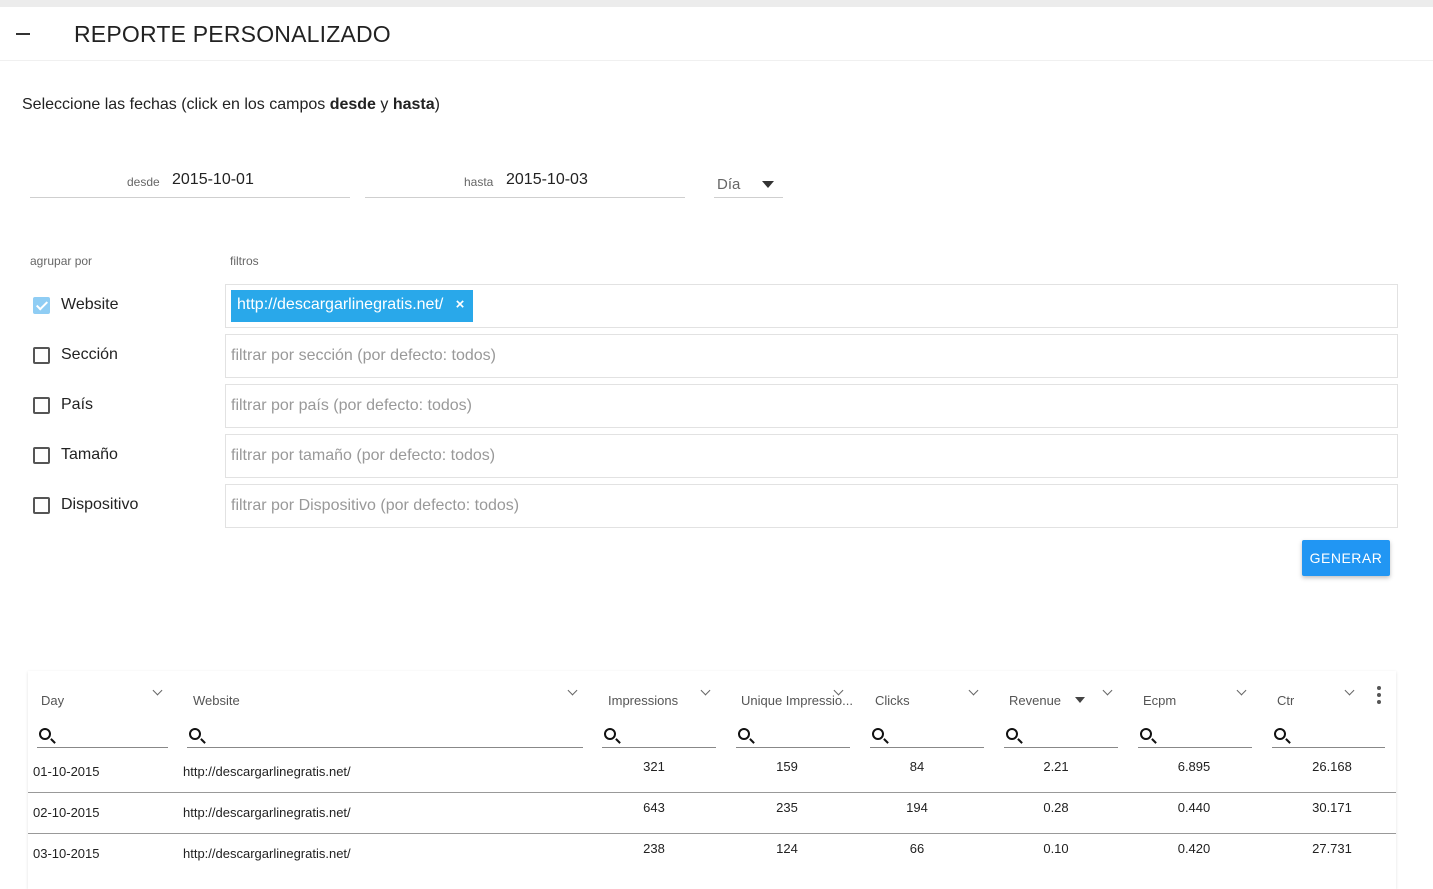 The height and width of the screenshot is (889, 1433). I want to click on website-filter-field: http://descargarlinegratis.net/ ×, so click(811, 306).